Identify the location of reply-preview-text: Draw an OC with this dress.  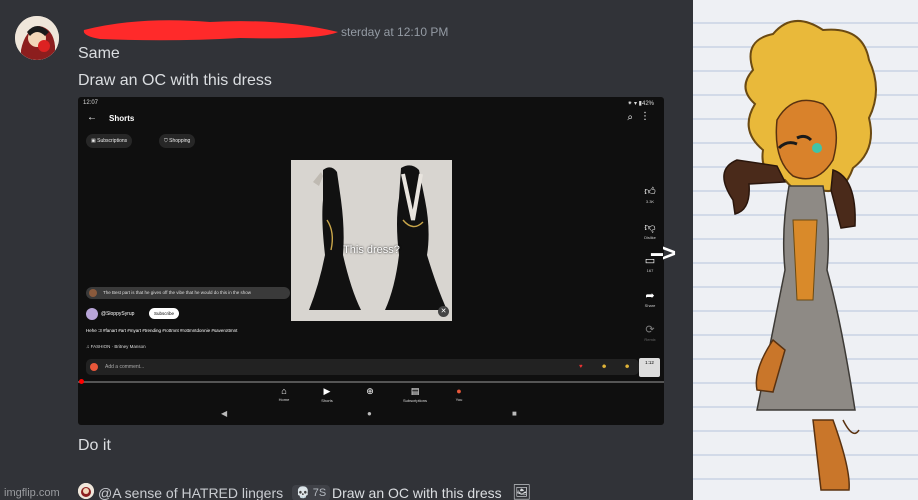
(417, 492).